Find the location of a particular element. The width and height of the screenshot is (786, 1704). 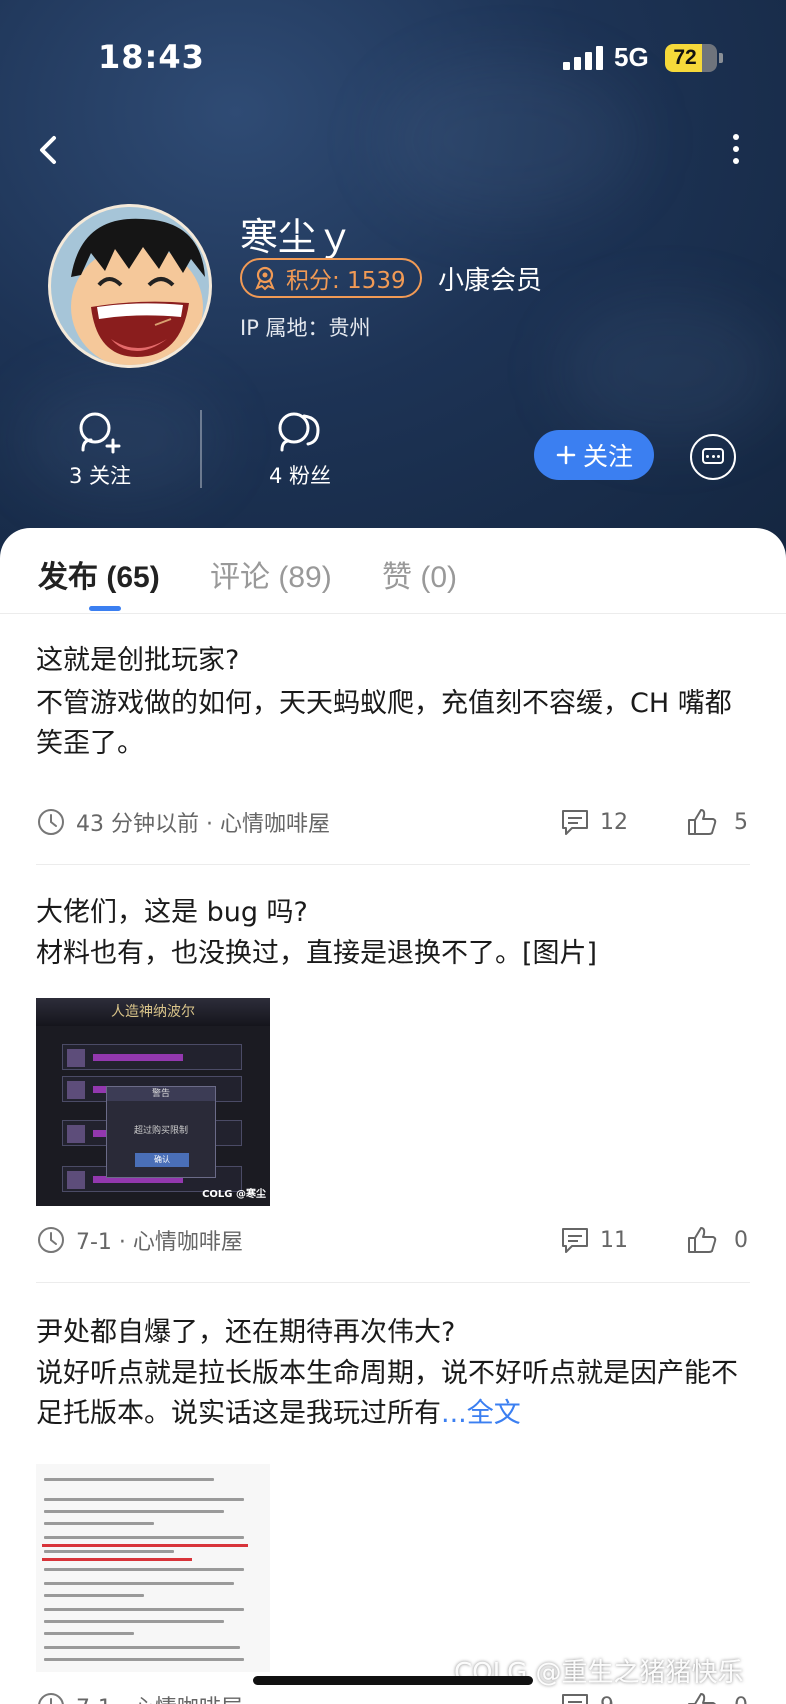

tab-likes: 赞 (0) is located at coordinates (419, 574).